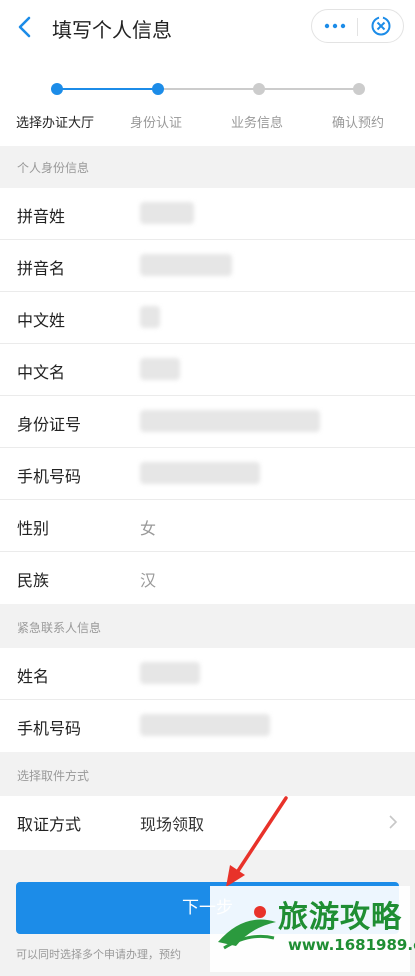 The height and width of the screenshot is (976, 415). What do you see at coordinates (207, 823) in the screenshot?
I see `form-row-pickup-method: 取证方式 现场领取` at bounding box center [207, 823].